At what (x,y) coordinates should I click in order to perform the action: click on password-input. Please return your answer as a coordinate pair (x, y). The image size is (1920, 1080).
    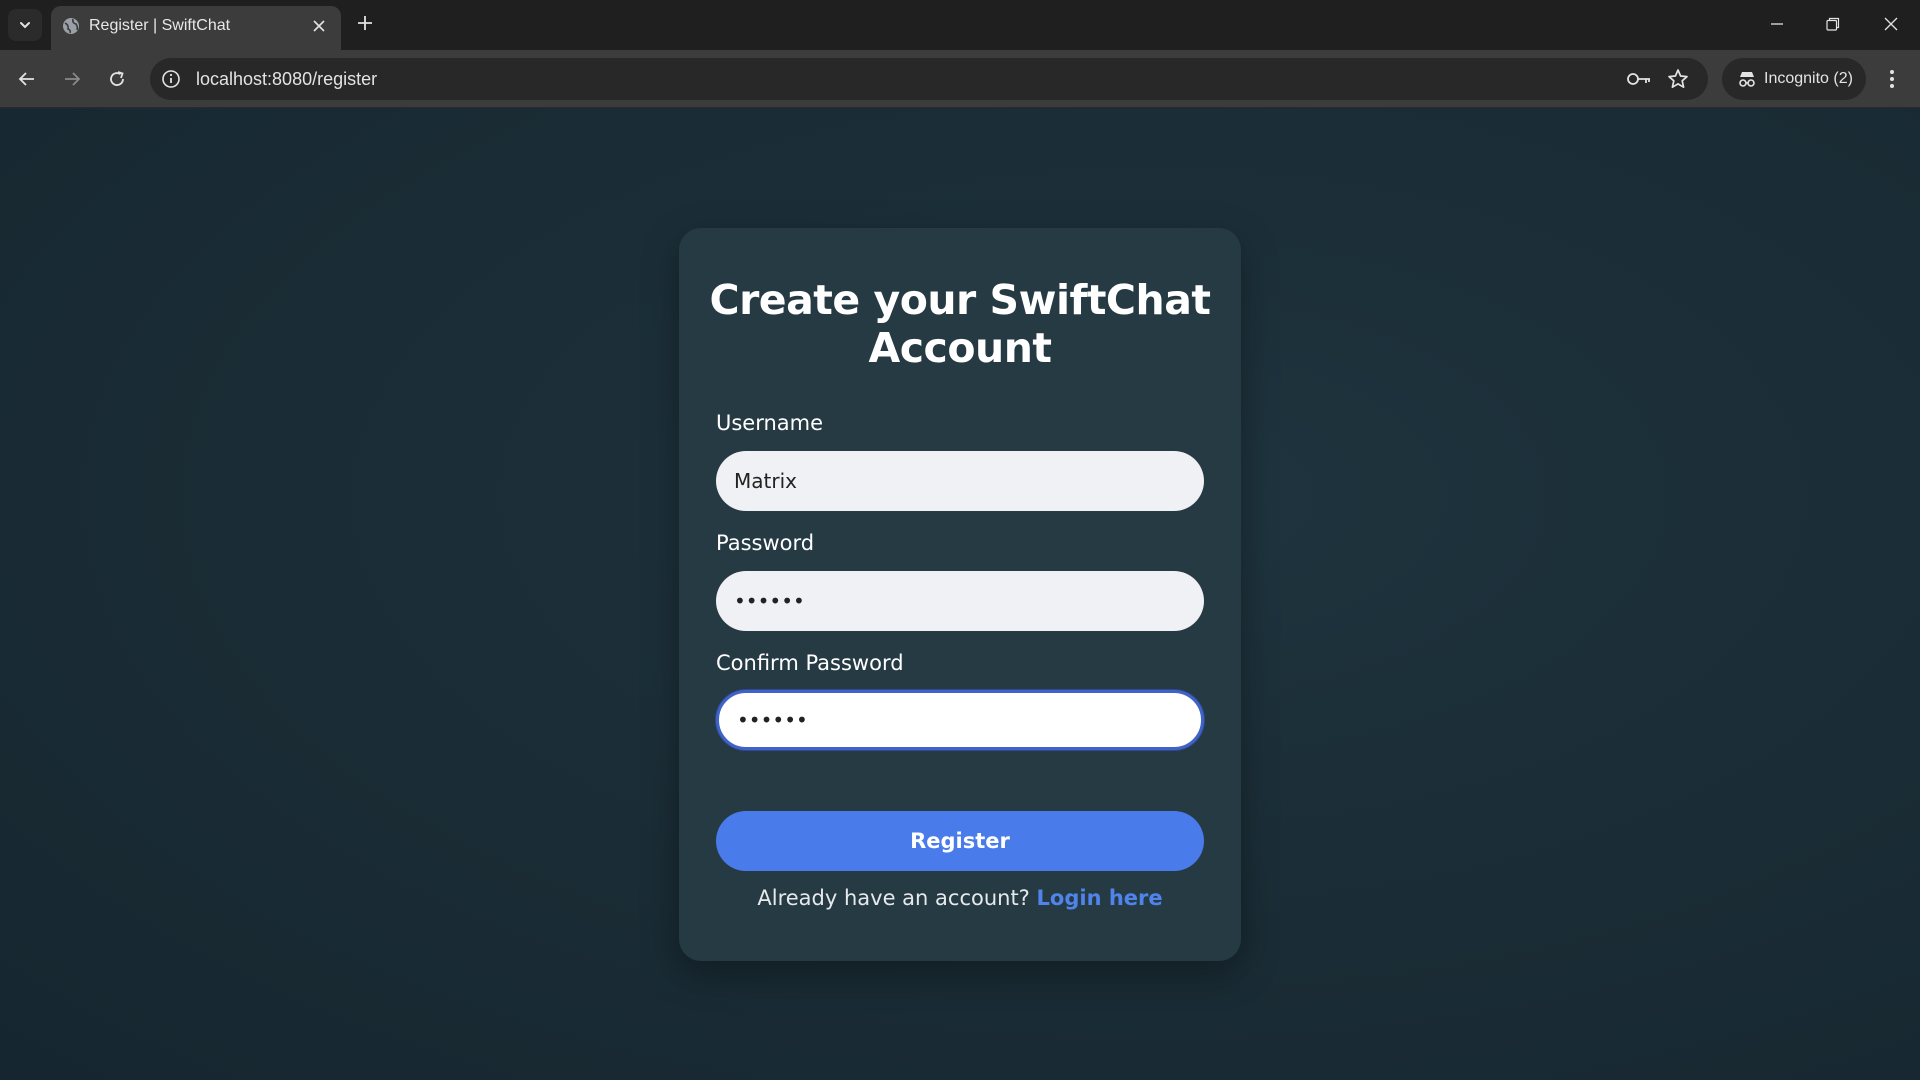
    Looking at the image, I should click on (960, 601).